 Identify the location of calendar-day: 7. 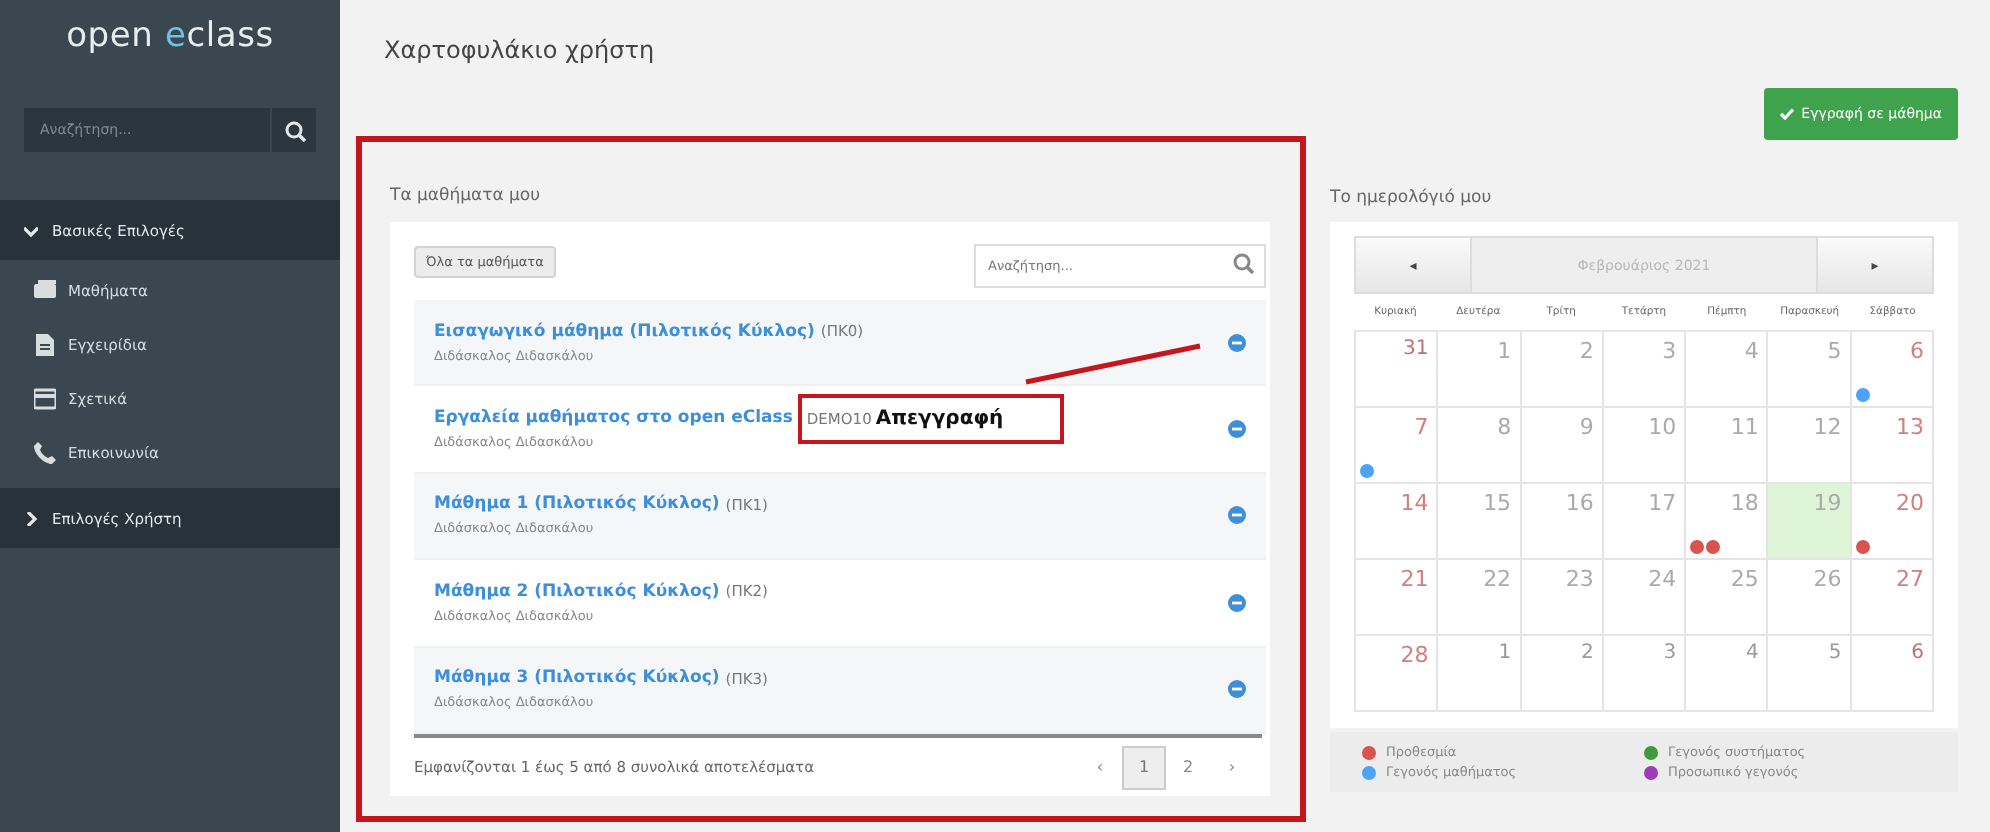
(1397, 446).